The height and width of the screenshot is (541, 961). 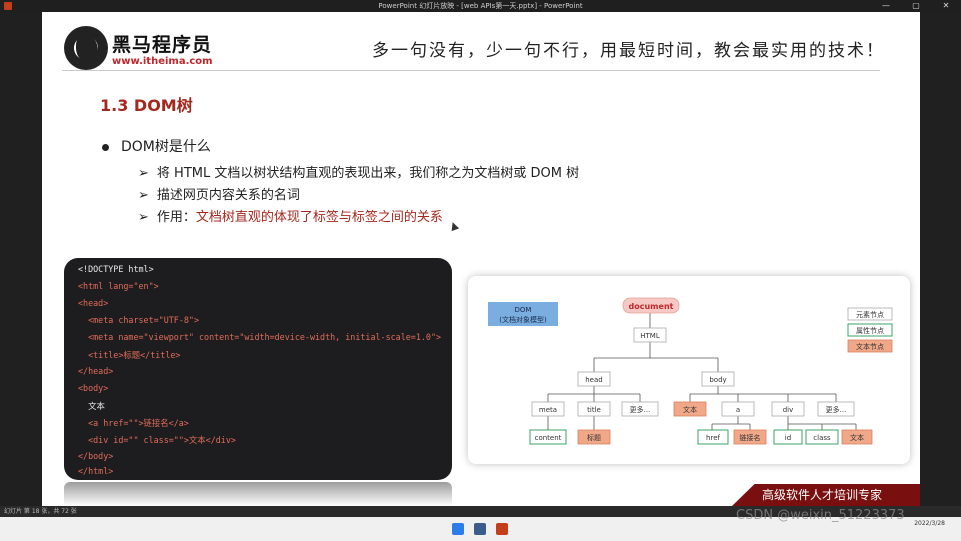 I want to click on code-line: 文本, so click(x=91, y=406).